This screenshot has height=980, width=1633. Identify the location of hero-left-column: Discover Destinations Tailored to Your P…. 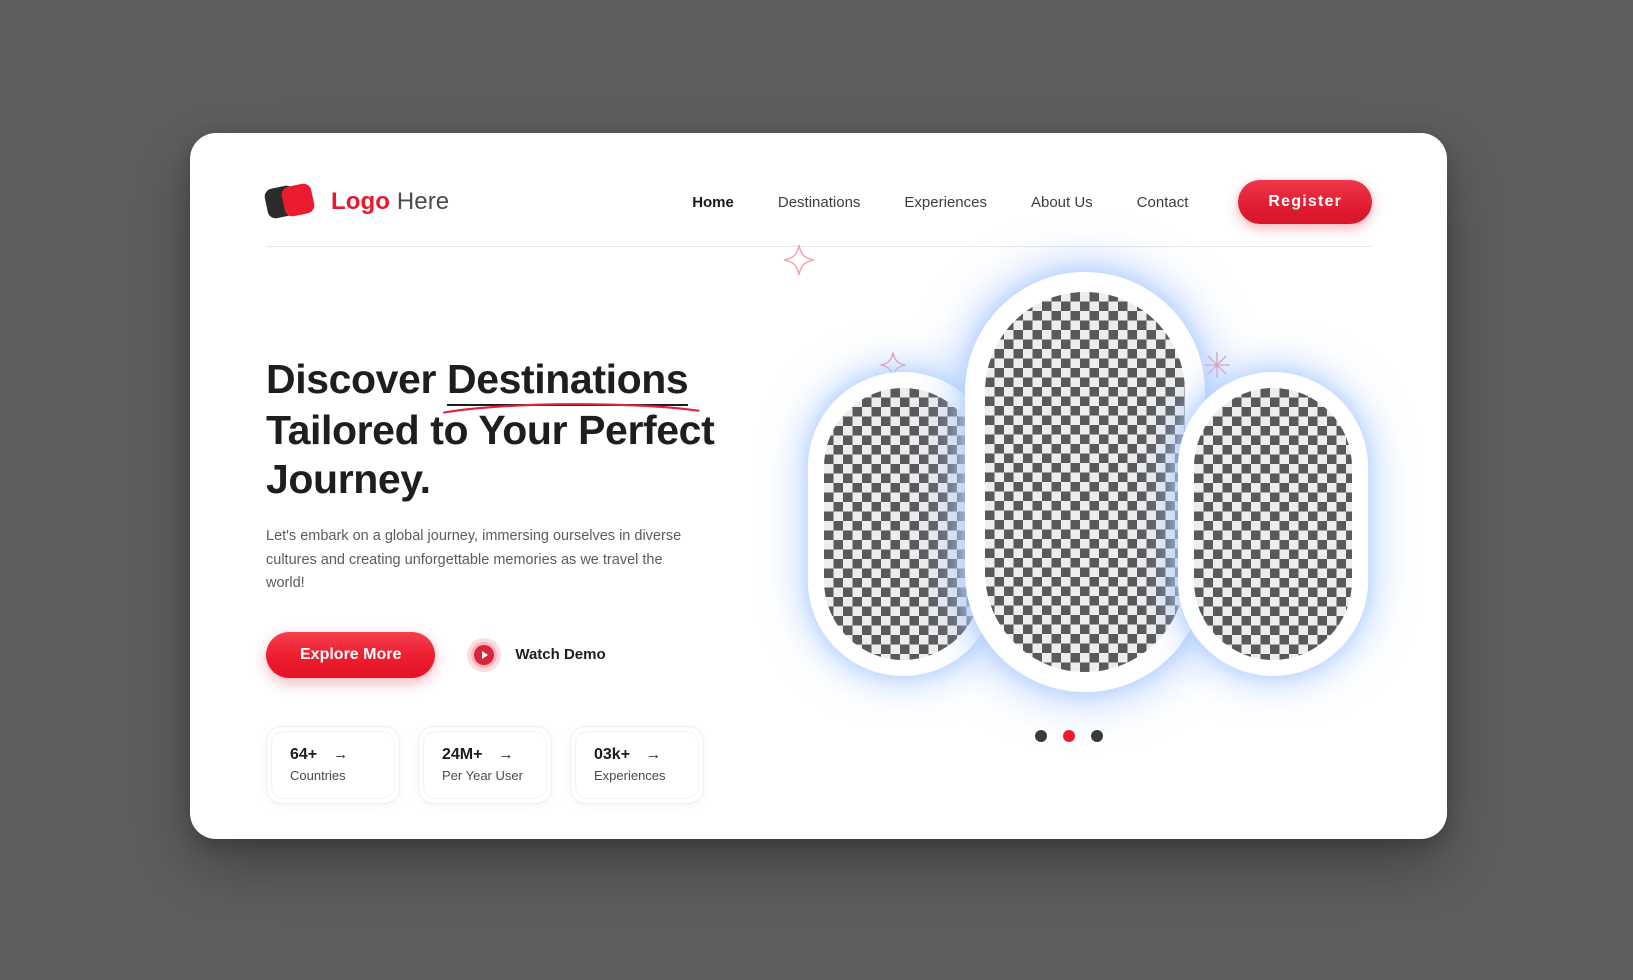
(516, 579).